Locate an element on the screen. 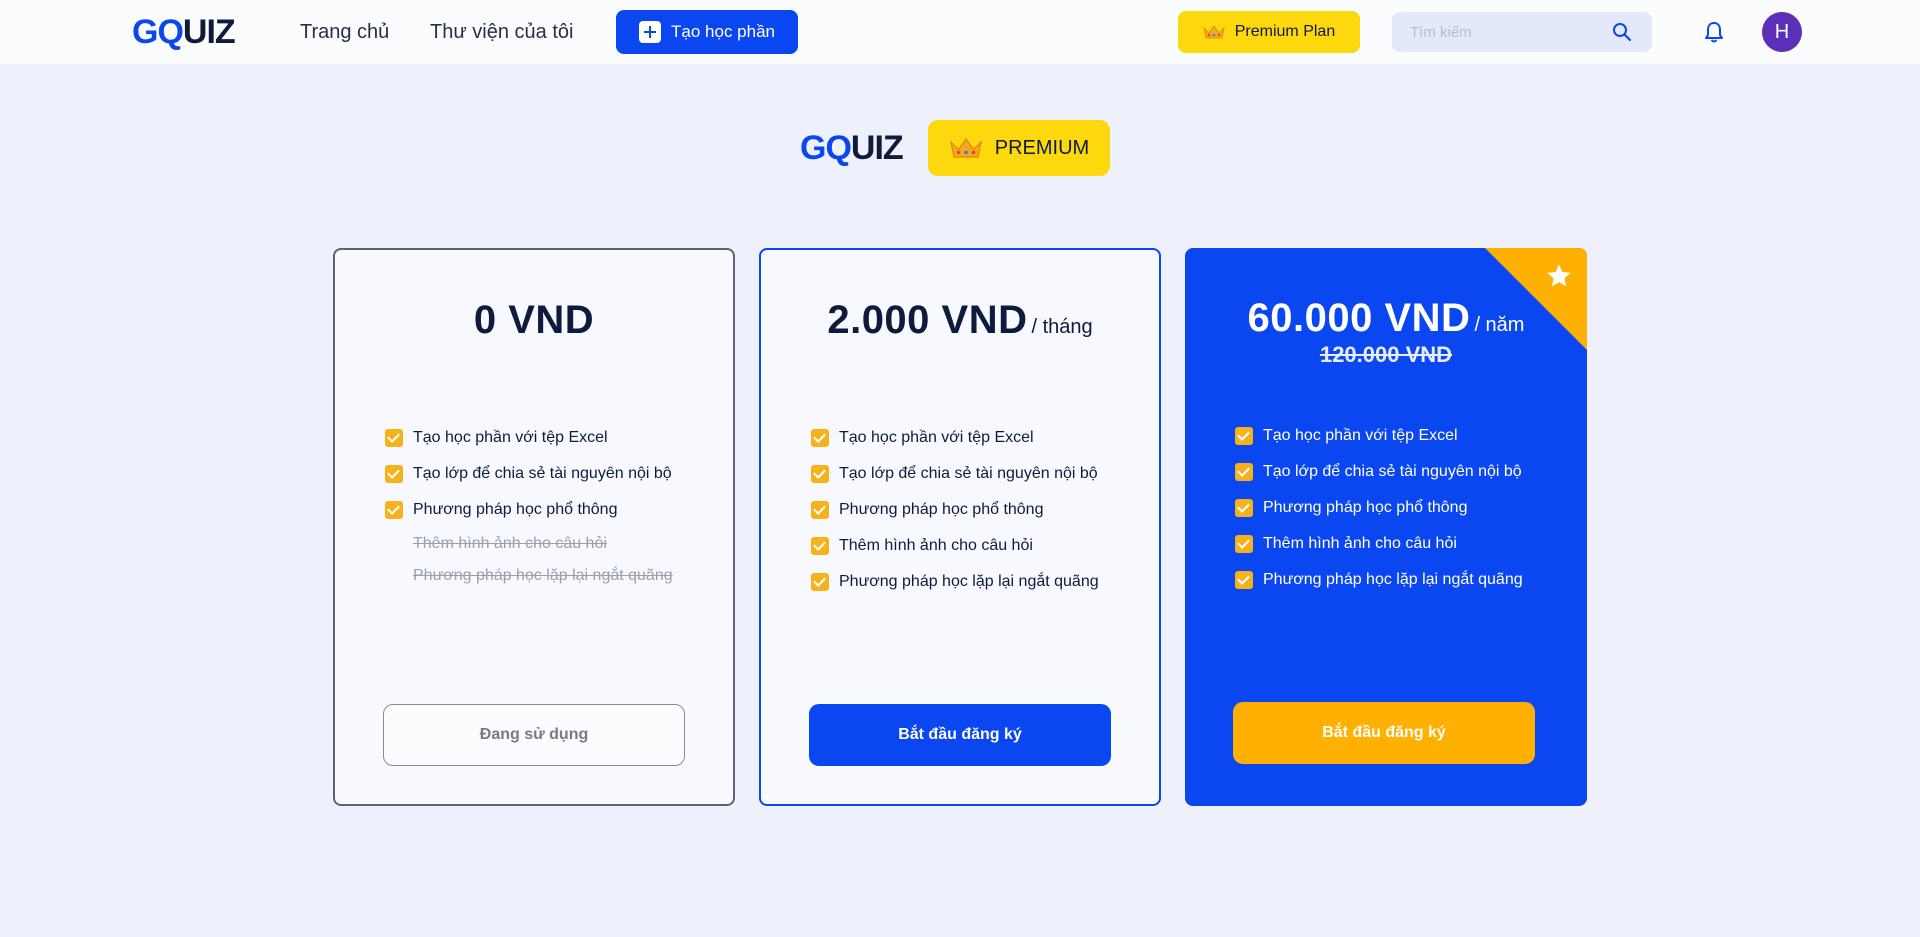 The image size is (1920, 937). price-unit: / năm is located at coordinates (1499, 325).